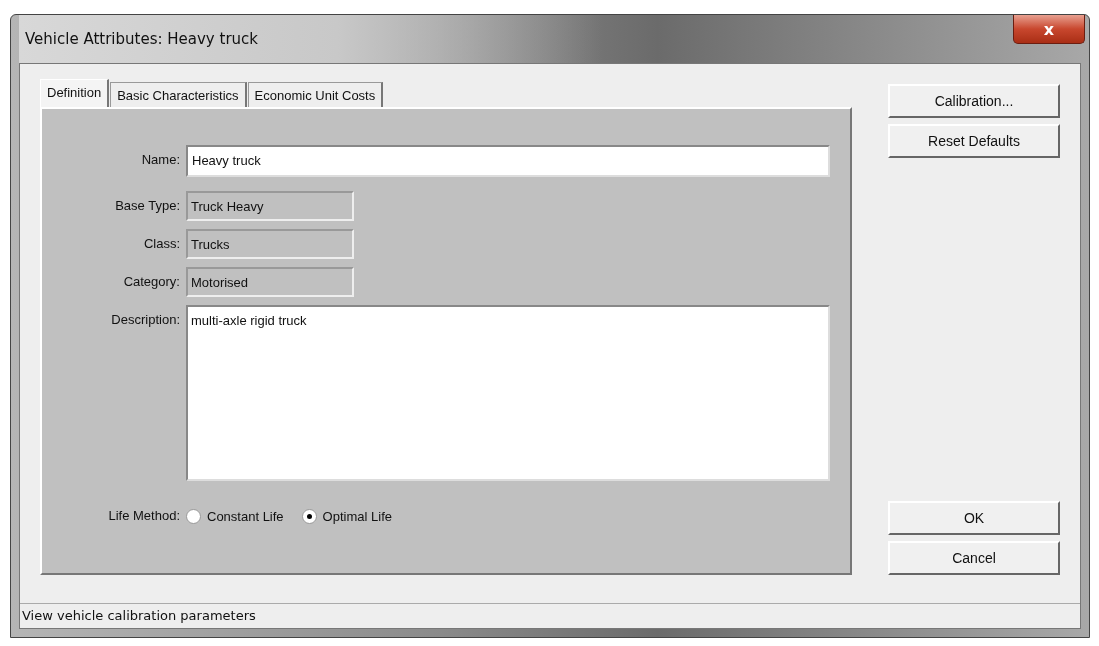 Image resolution: width=1099 pixels, height=646 pixels. Describe the element at coordinates (160, 160) in the screenshot. I see `field-label: Name:` at that location.